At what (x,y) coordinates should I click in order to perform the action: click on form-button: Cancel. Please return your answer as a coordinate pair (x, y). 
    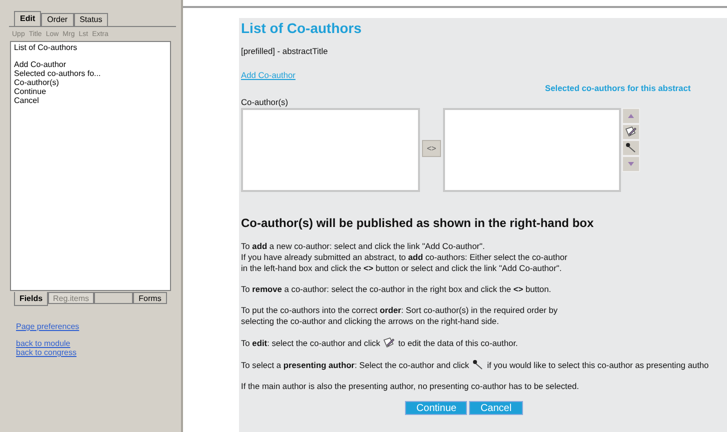
    Looking at the image, I should click on (496, 408).